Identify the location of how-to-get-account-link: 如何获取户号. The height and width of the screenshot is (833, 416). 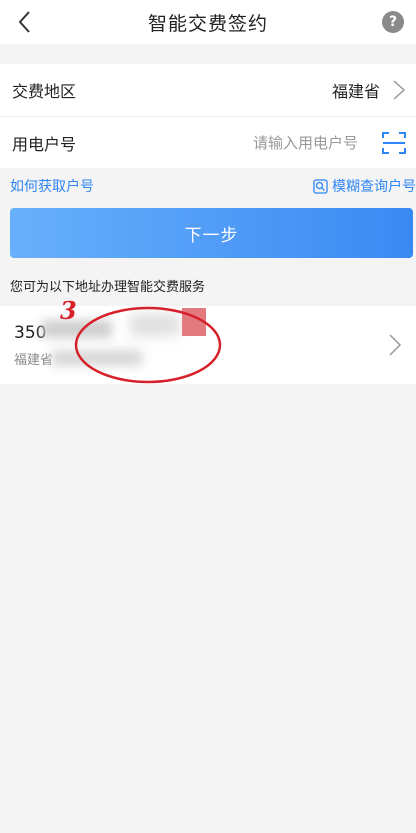
(52, 186).